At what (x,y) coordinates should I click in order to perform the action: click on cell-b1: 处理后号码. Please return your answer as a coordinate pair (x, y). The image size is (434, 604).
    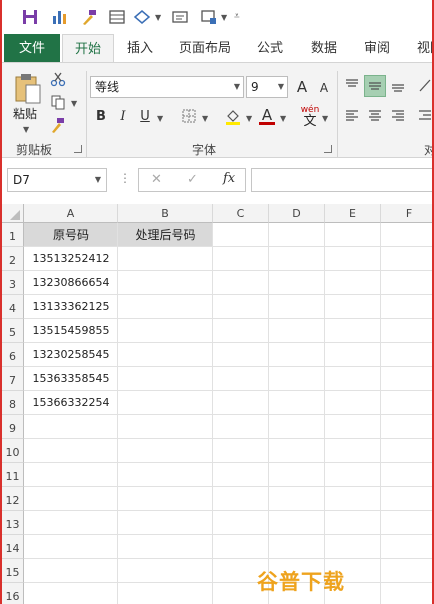
    Looking at the image, I should click on (165, 235).